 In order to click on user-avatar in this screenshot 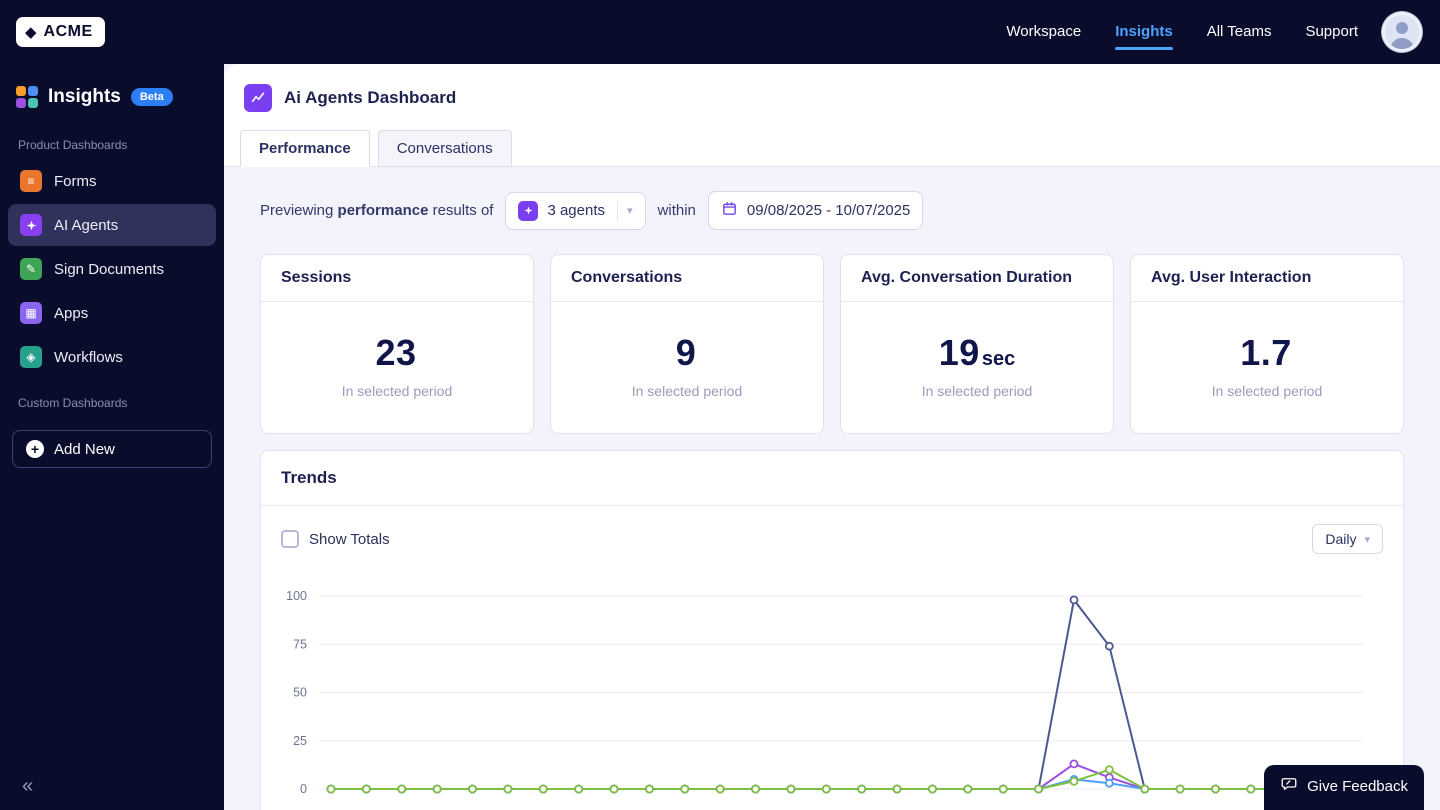, I will do `click(1402, 32)`.